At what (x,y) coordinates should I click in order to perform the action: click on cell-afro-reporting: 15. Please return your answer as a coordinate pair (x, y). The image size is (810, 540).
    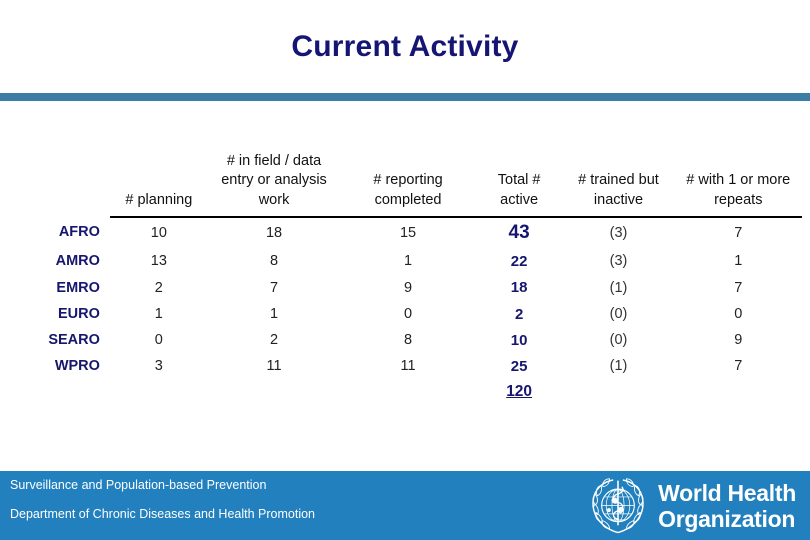
    Looking at the image, I should click on (408, 232).